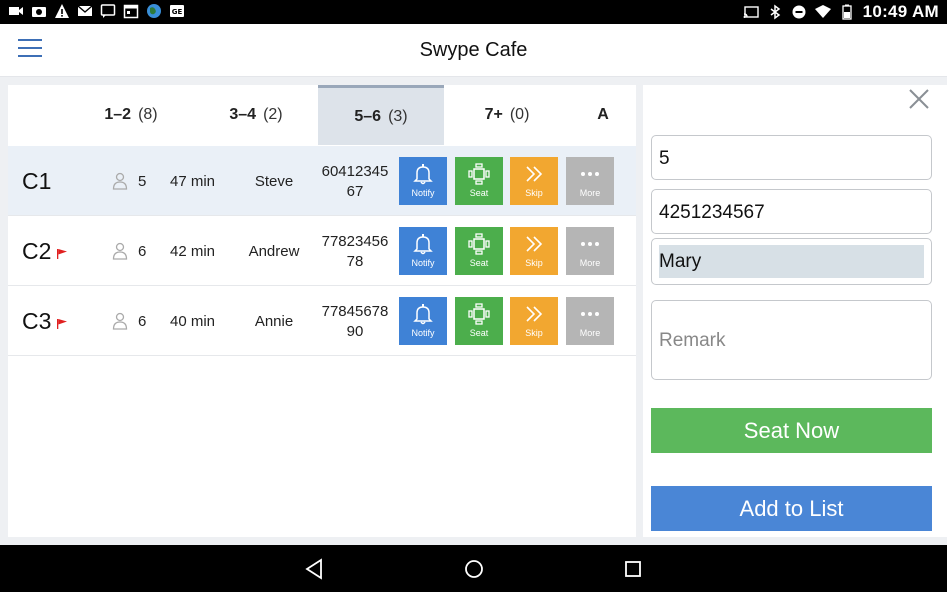  What do you see at coordinates (507, 115) in the screenshot?
I see `tab-7-plus: 7+ (0)` at bounding box center [507, 115].